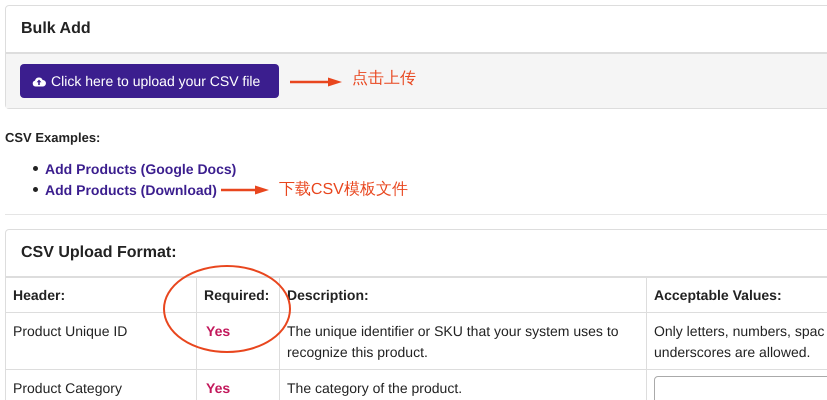 The height and width of the screenshot is (400, 827). Describe the element at coordinates (101, 341) in the screenshot. I see `table-cell: Product Unique ID` at that location.